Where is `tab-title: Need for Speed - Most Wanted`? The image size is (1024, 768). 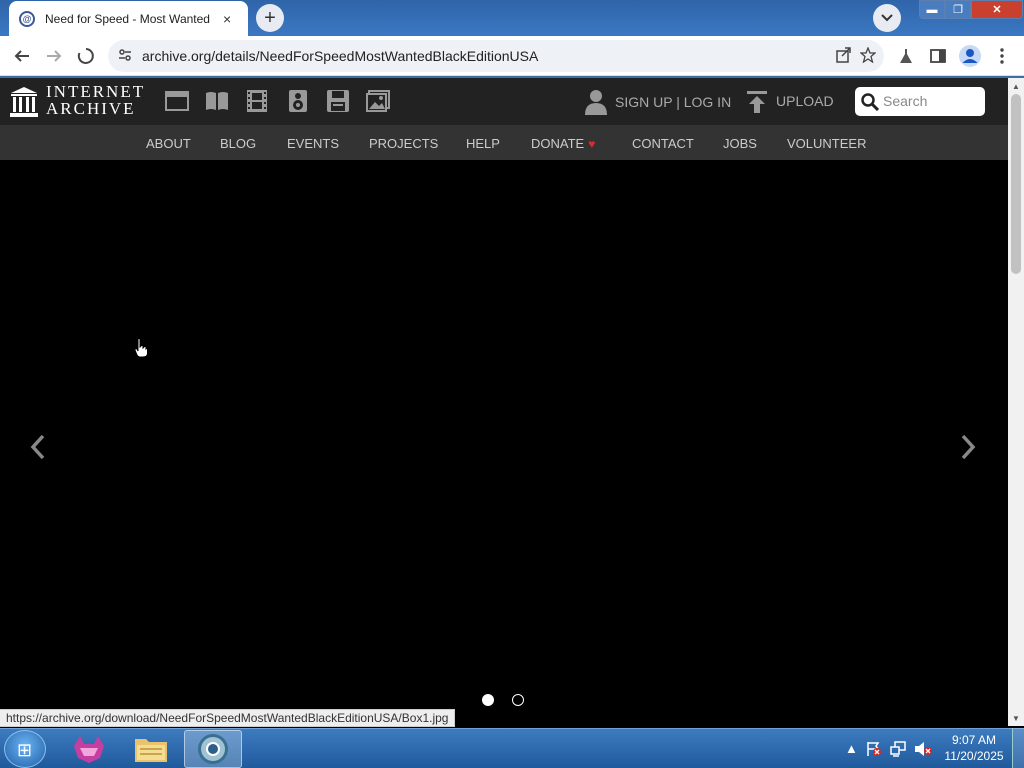 tab-title: Need for Speed - Most Wanted is located at coordinates (127, 18).